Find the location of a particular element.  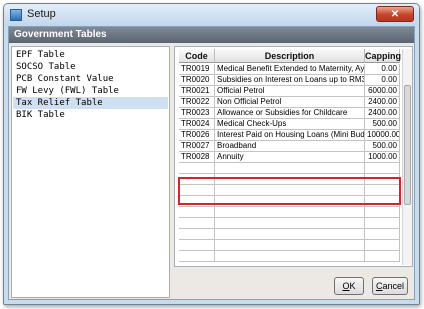

column-header-code: Code is located at coordinates (197, 56).